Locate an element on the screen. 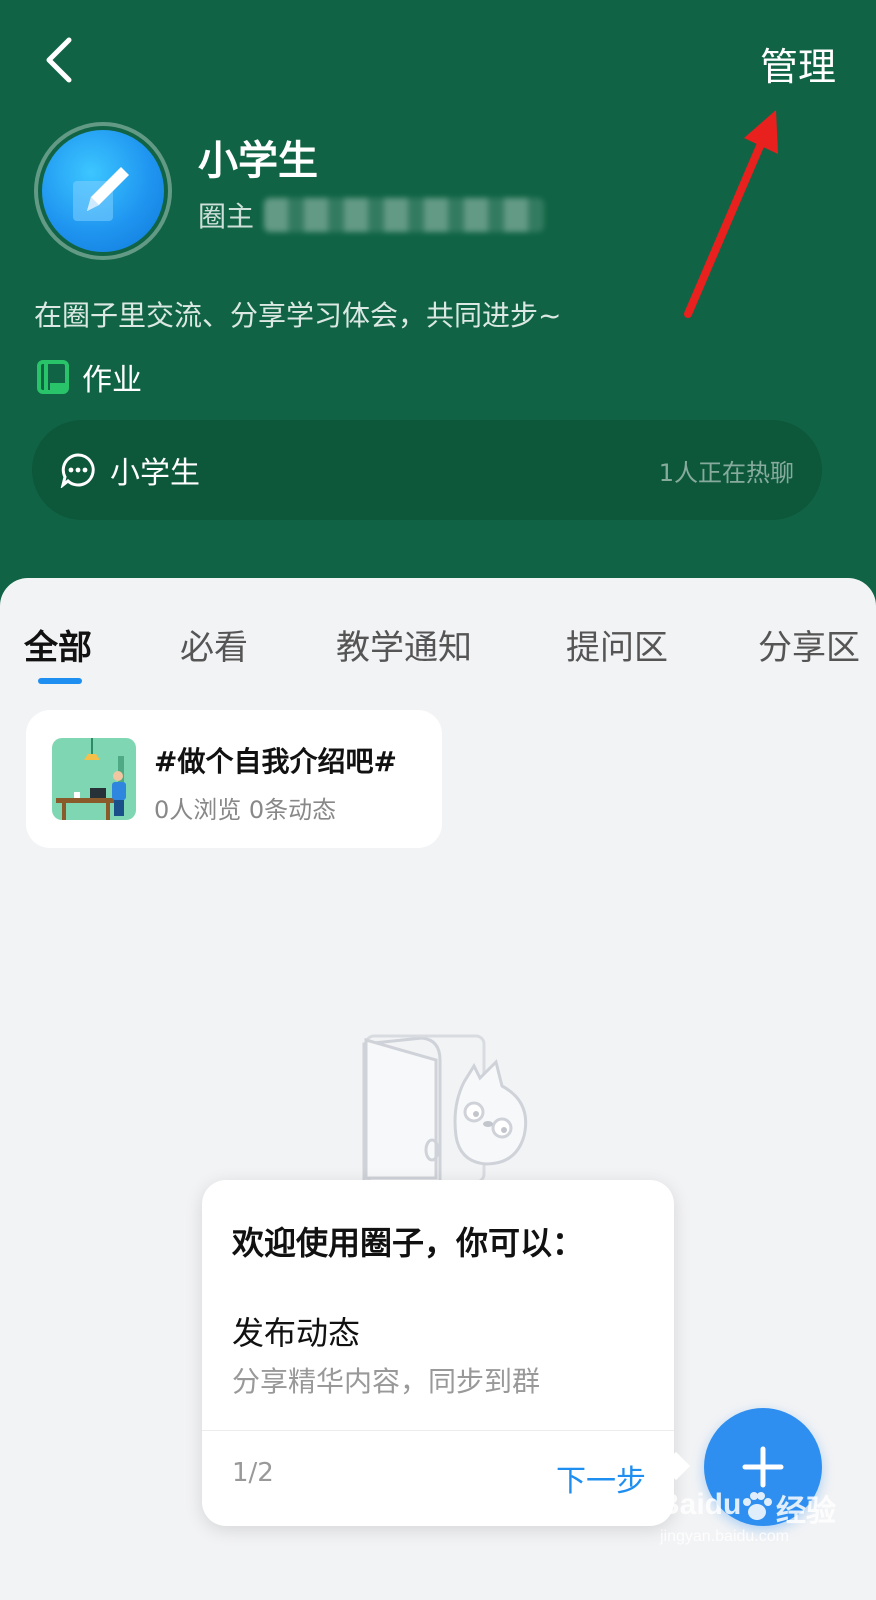 The image size is (876, 1600). circle-name: 小学生 is located at coordinates (258, 161).